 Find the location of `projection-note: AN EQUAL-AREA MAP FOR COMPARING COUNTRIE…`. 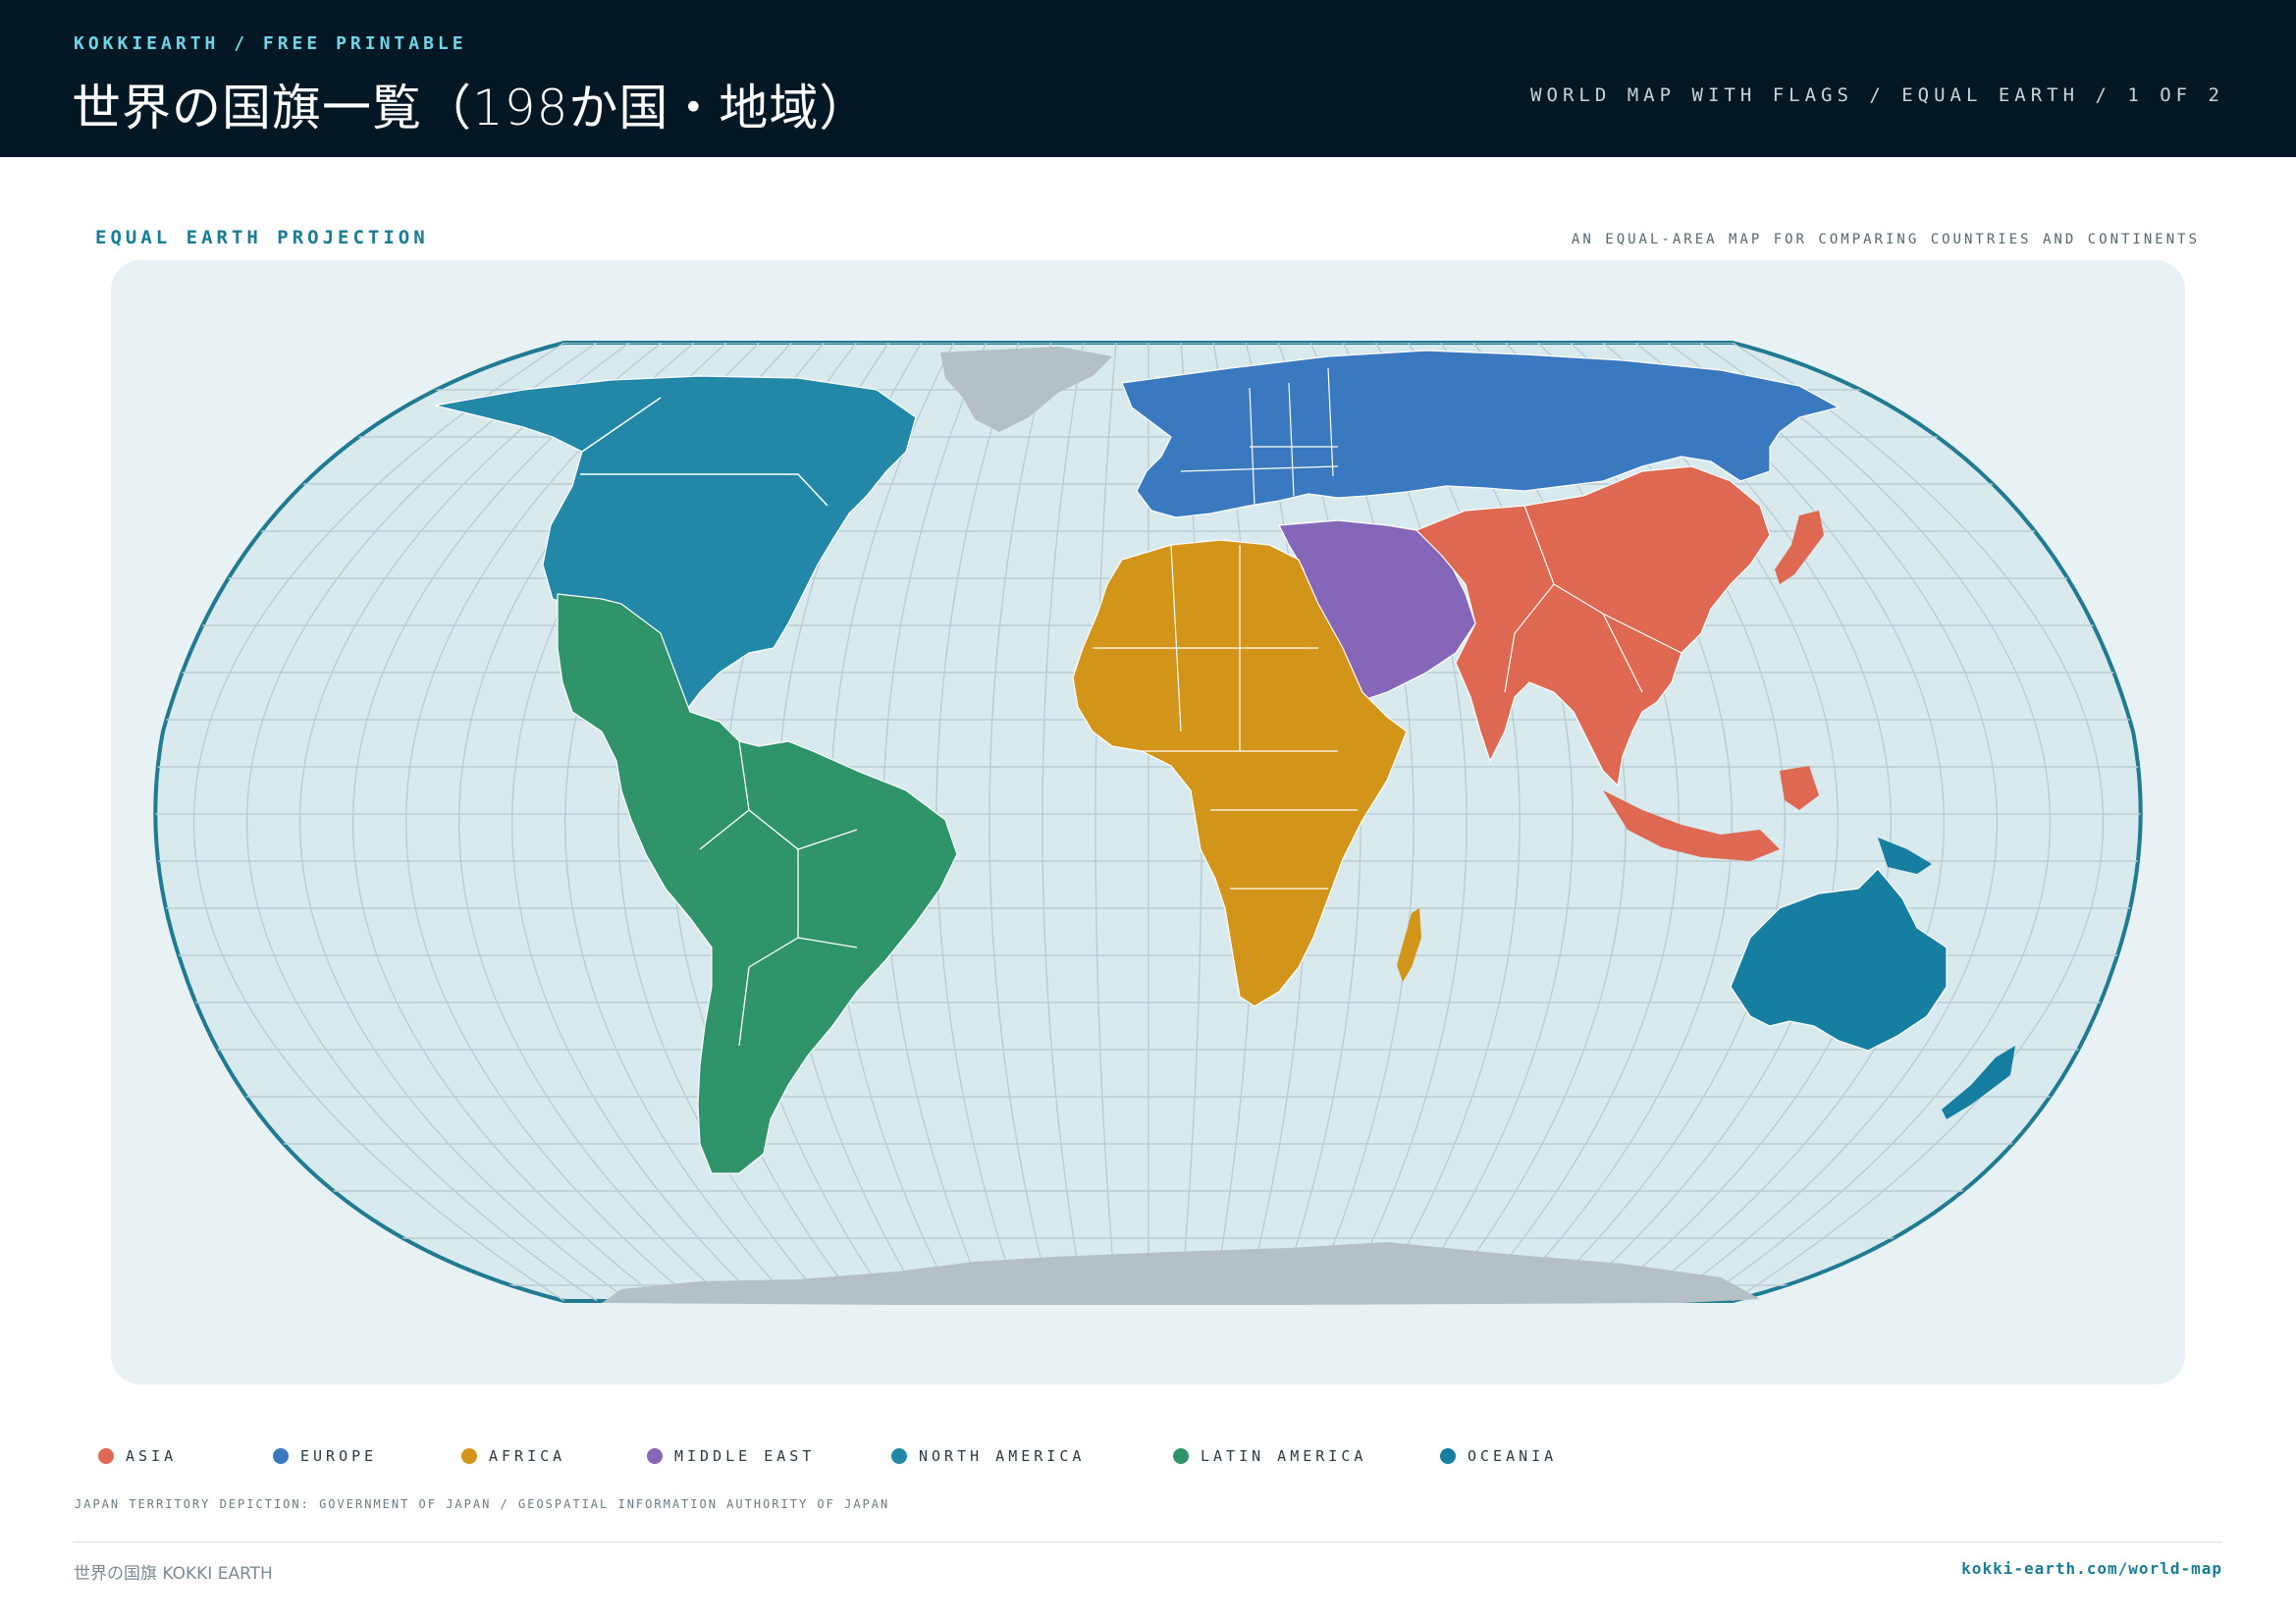

projection-note: AN EQUAL-AREA MAP FOR COMPARING COUNTRIE… is located at coordinates (1885, 239).